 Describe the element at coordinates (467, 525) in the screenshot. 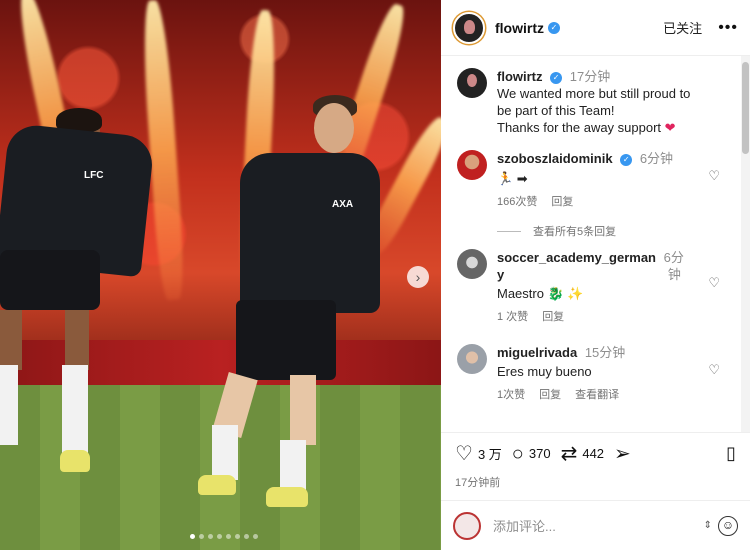

I see `current-user-avatar` at that location.